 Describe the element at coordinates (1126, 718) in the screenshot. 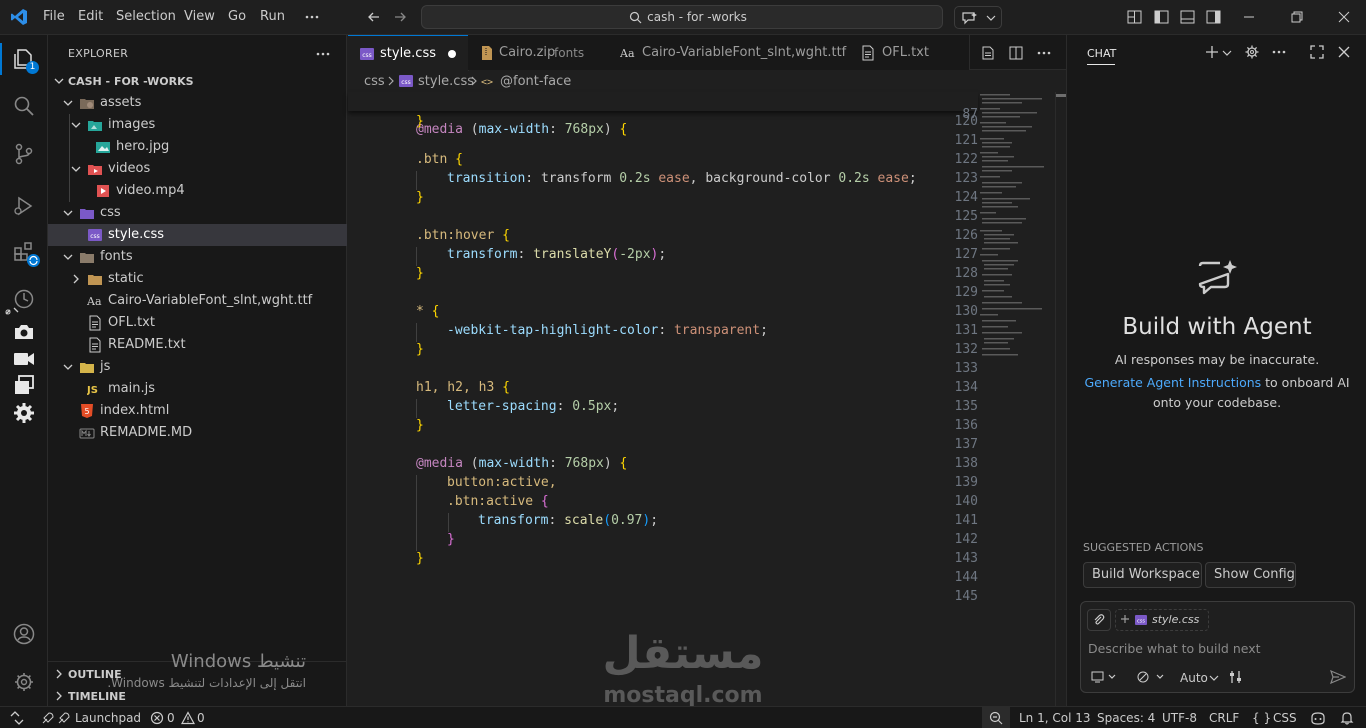

I see `indentation: Spaces: 4` at that location.